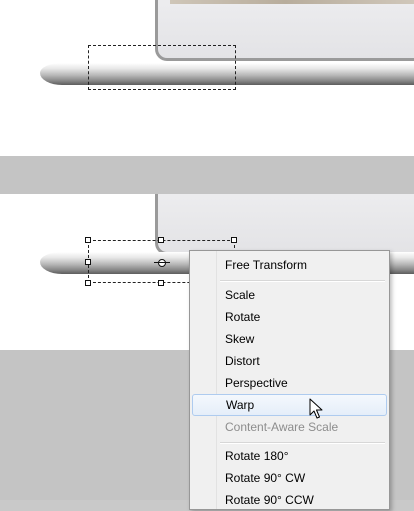  What do you see at coordinates (316, 408) in the screenshot?
I see `arrow-cursor-icon` at bounding box center [316, 408].